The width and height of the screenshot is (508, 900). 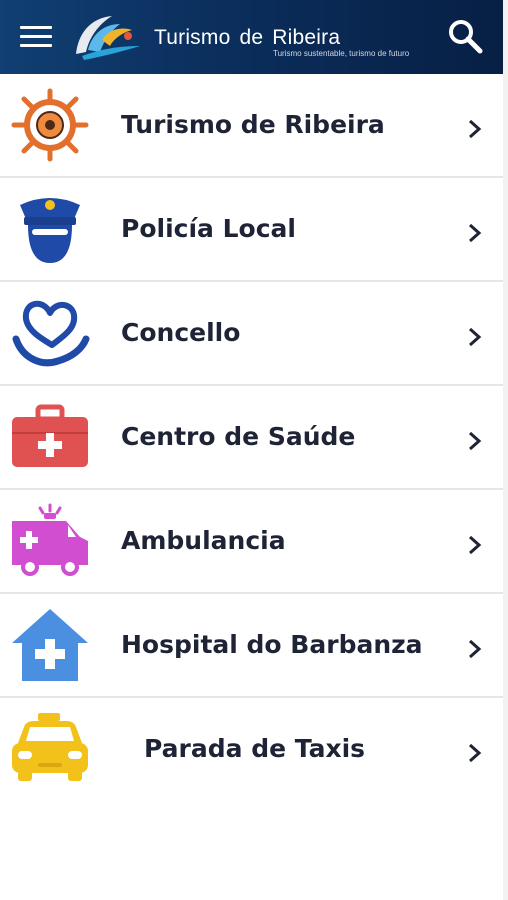 What do you see at coordinates (108, 38) in the screenshot?
I see `brand-logo-icon` at bounding box center [108, 38].